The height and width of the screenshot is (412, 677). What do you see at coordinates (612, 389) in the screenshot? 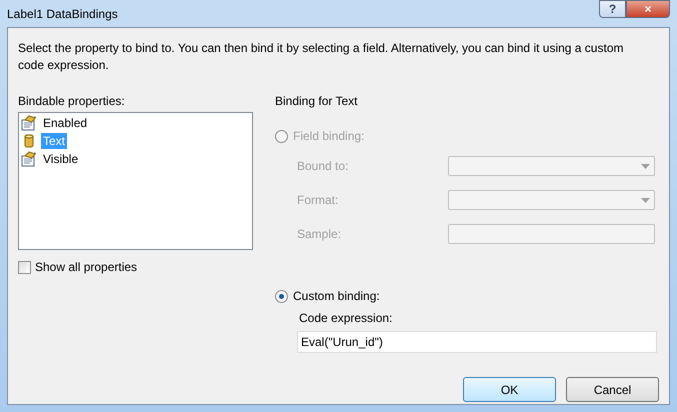
I see `cancel-button: Cancel` at bounding box center [612, 389].